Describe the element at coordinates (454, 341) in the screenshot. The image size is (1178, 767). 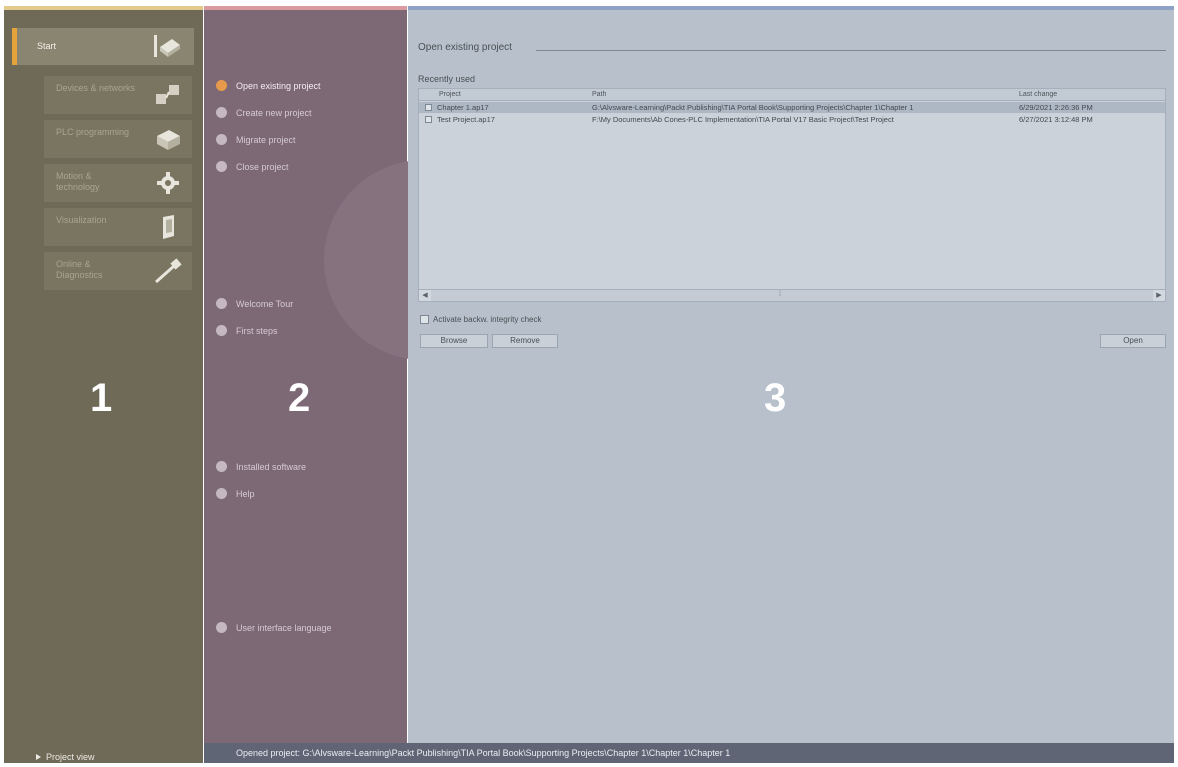
I see `browse-button: Browse` at that location.